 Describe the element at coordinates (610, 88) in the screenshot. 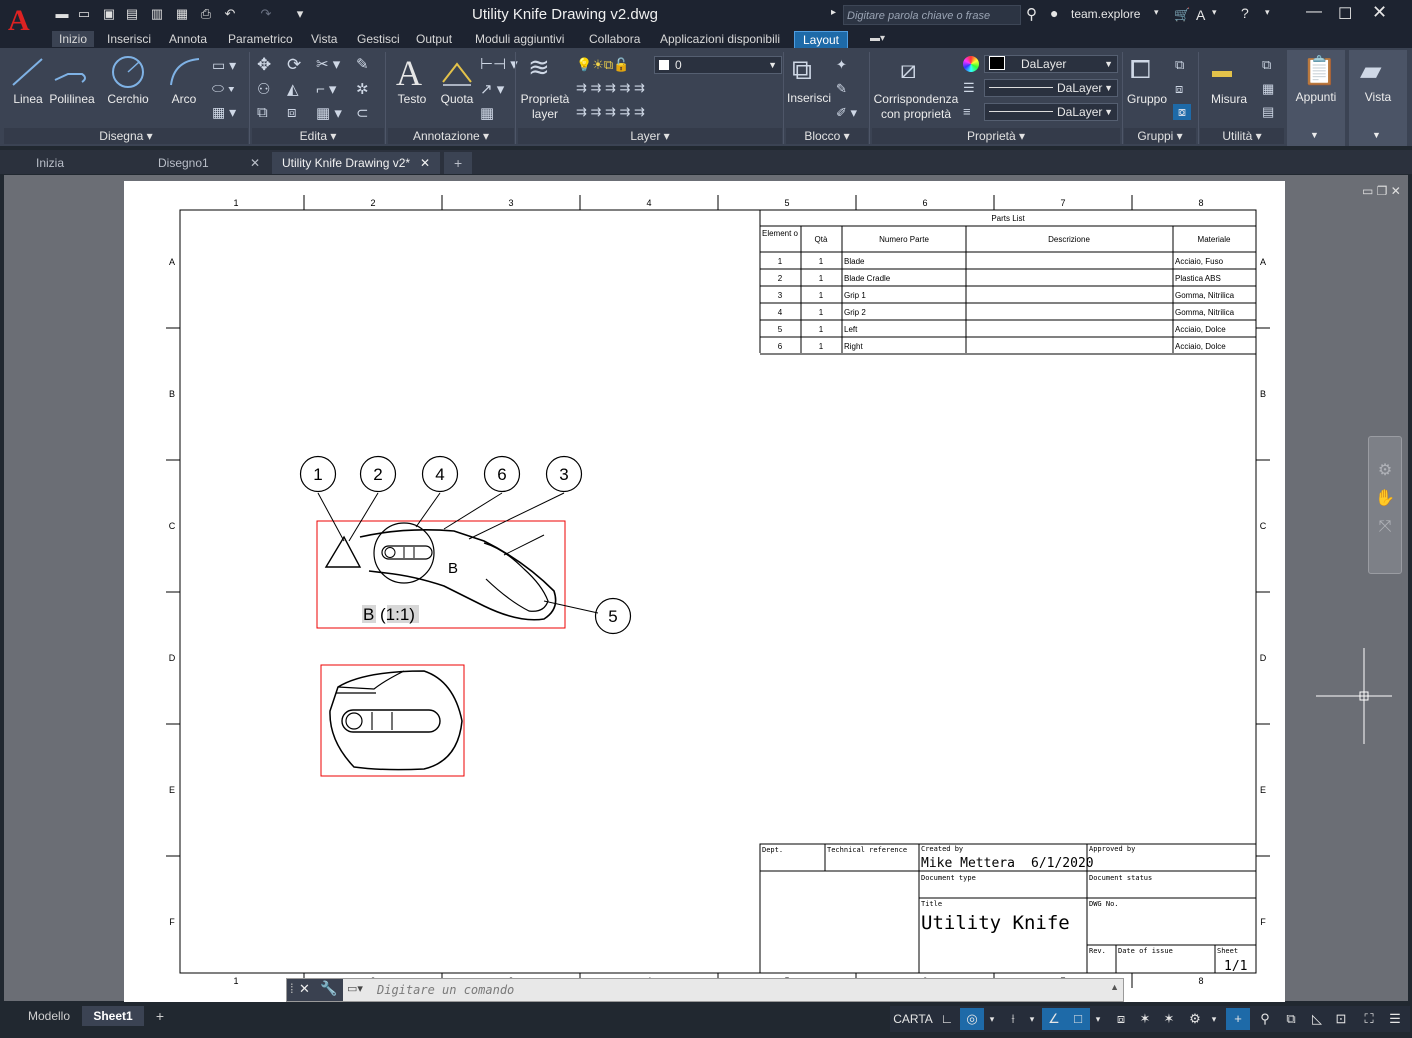

I see `layer-tools-row-1-icon: ⇉ ⇉ ⇉ ⇉ ⇉` at that location.